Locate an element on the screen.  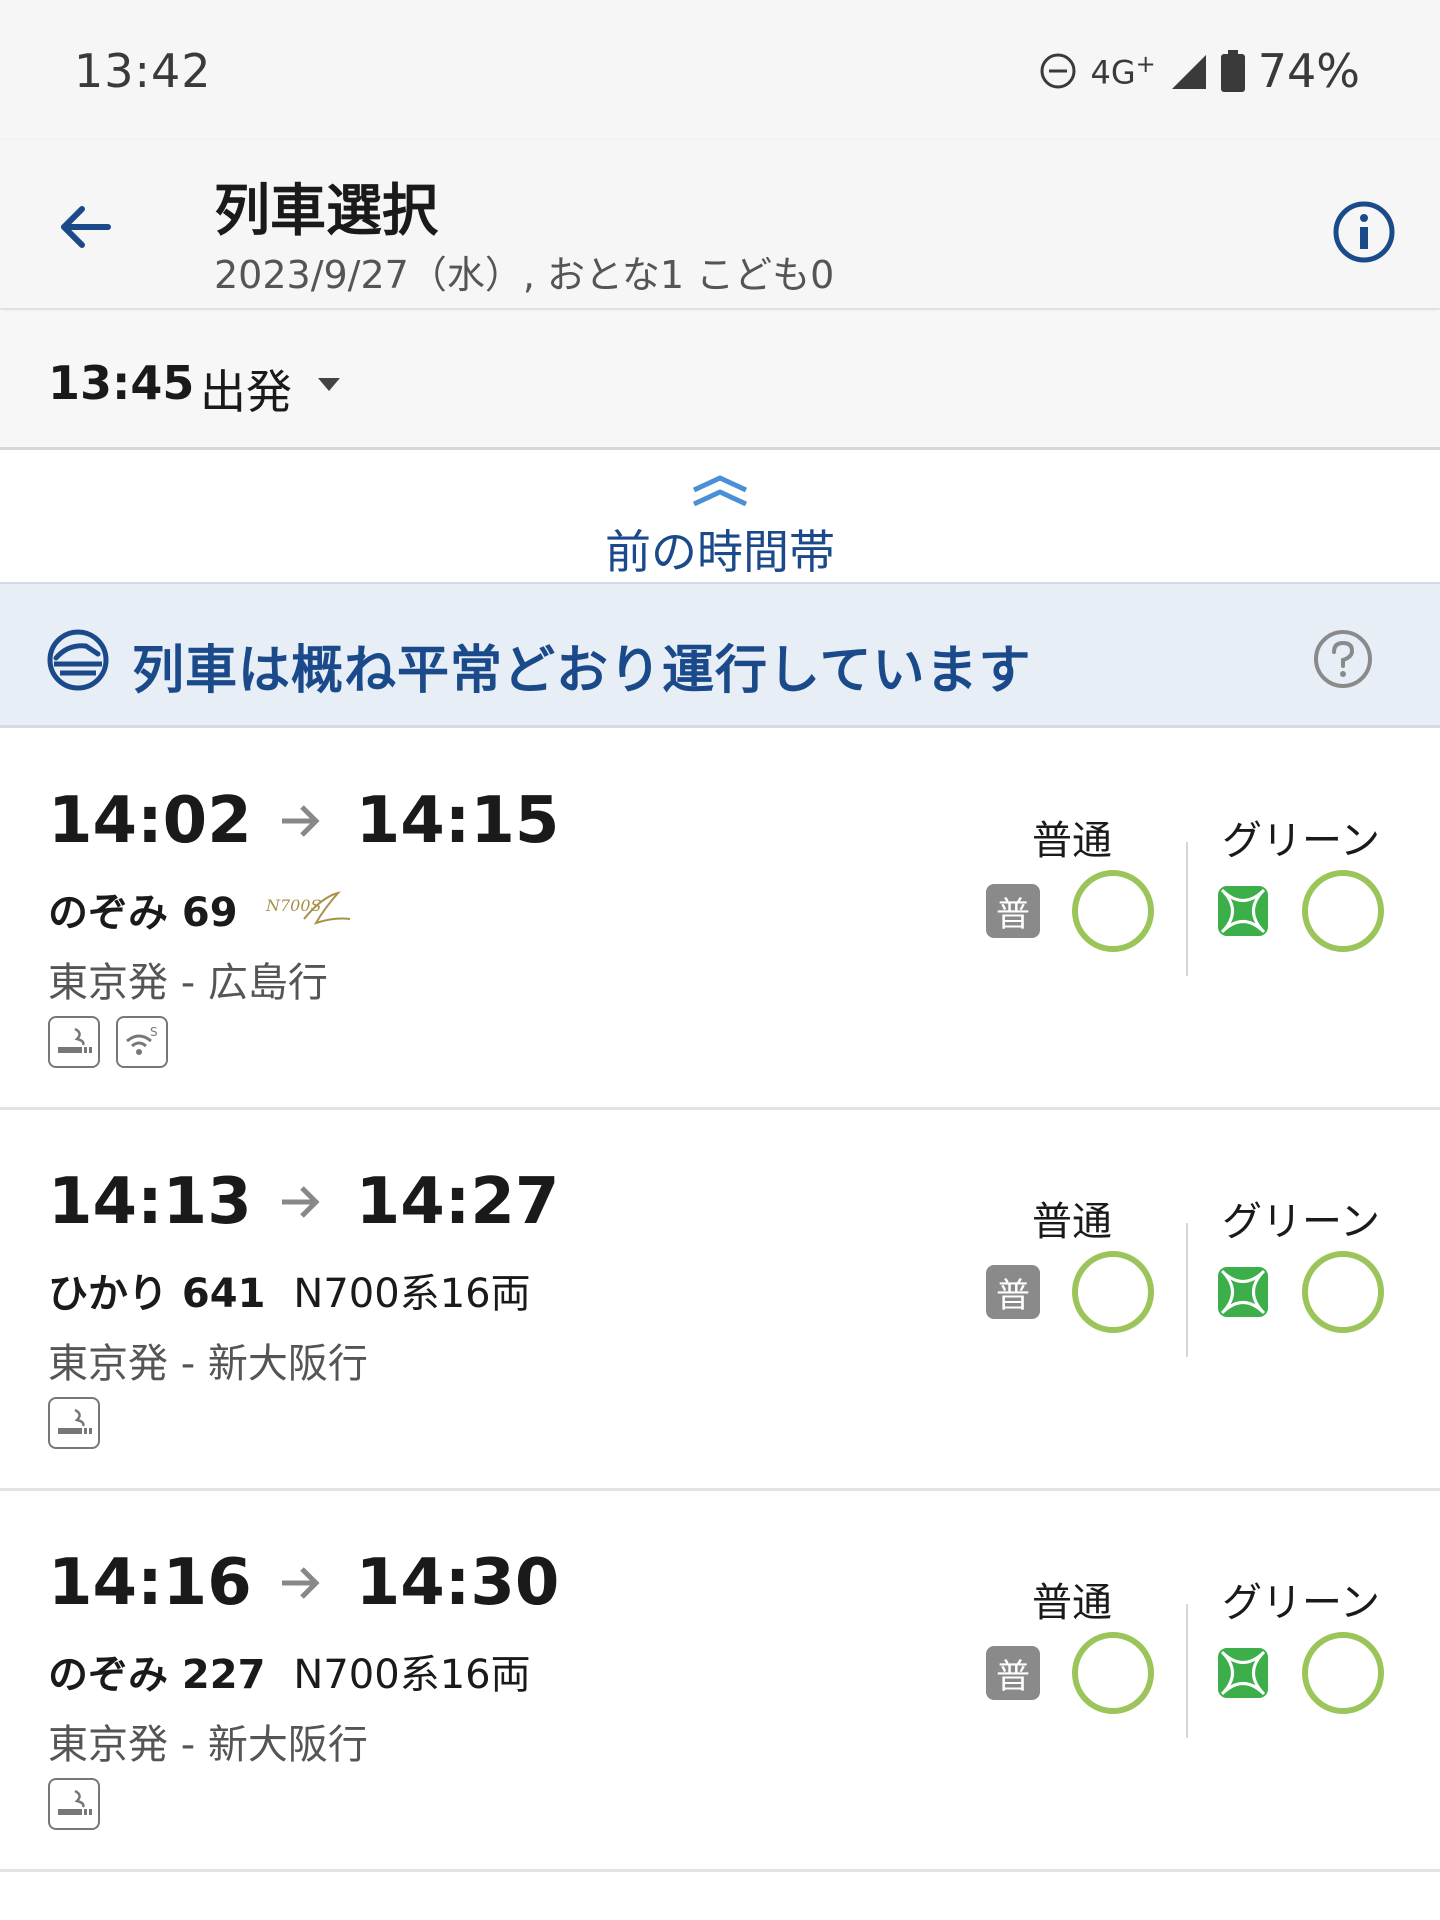
help-icon is located at coordinates (1343, 659).